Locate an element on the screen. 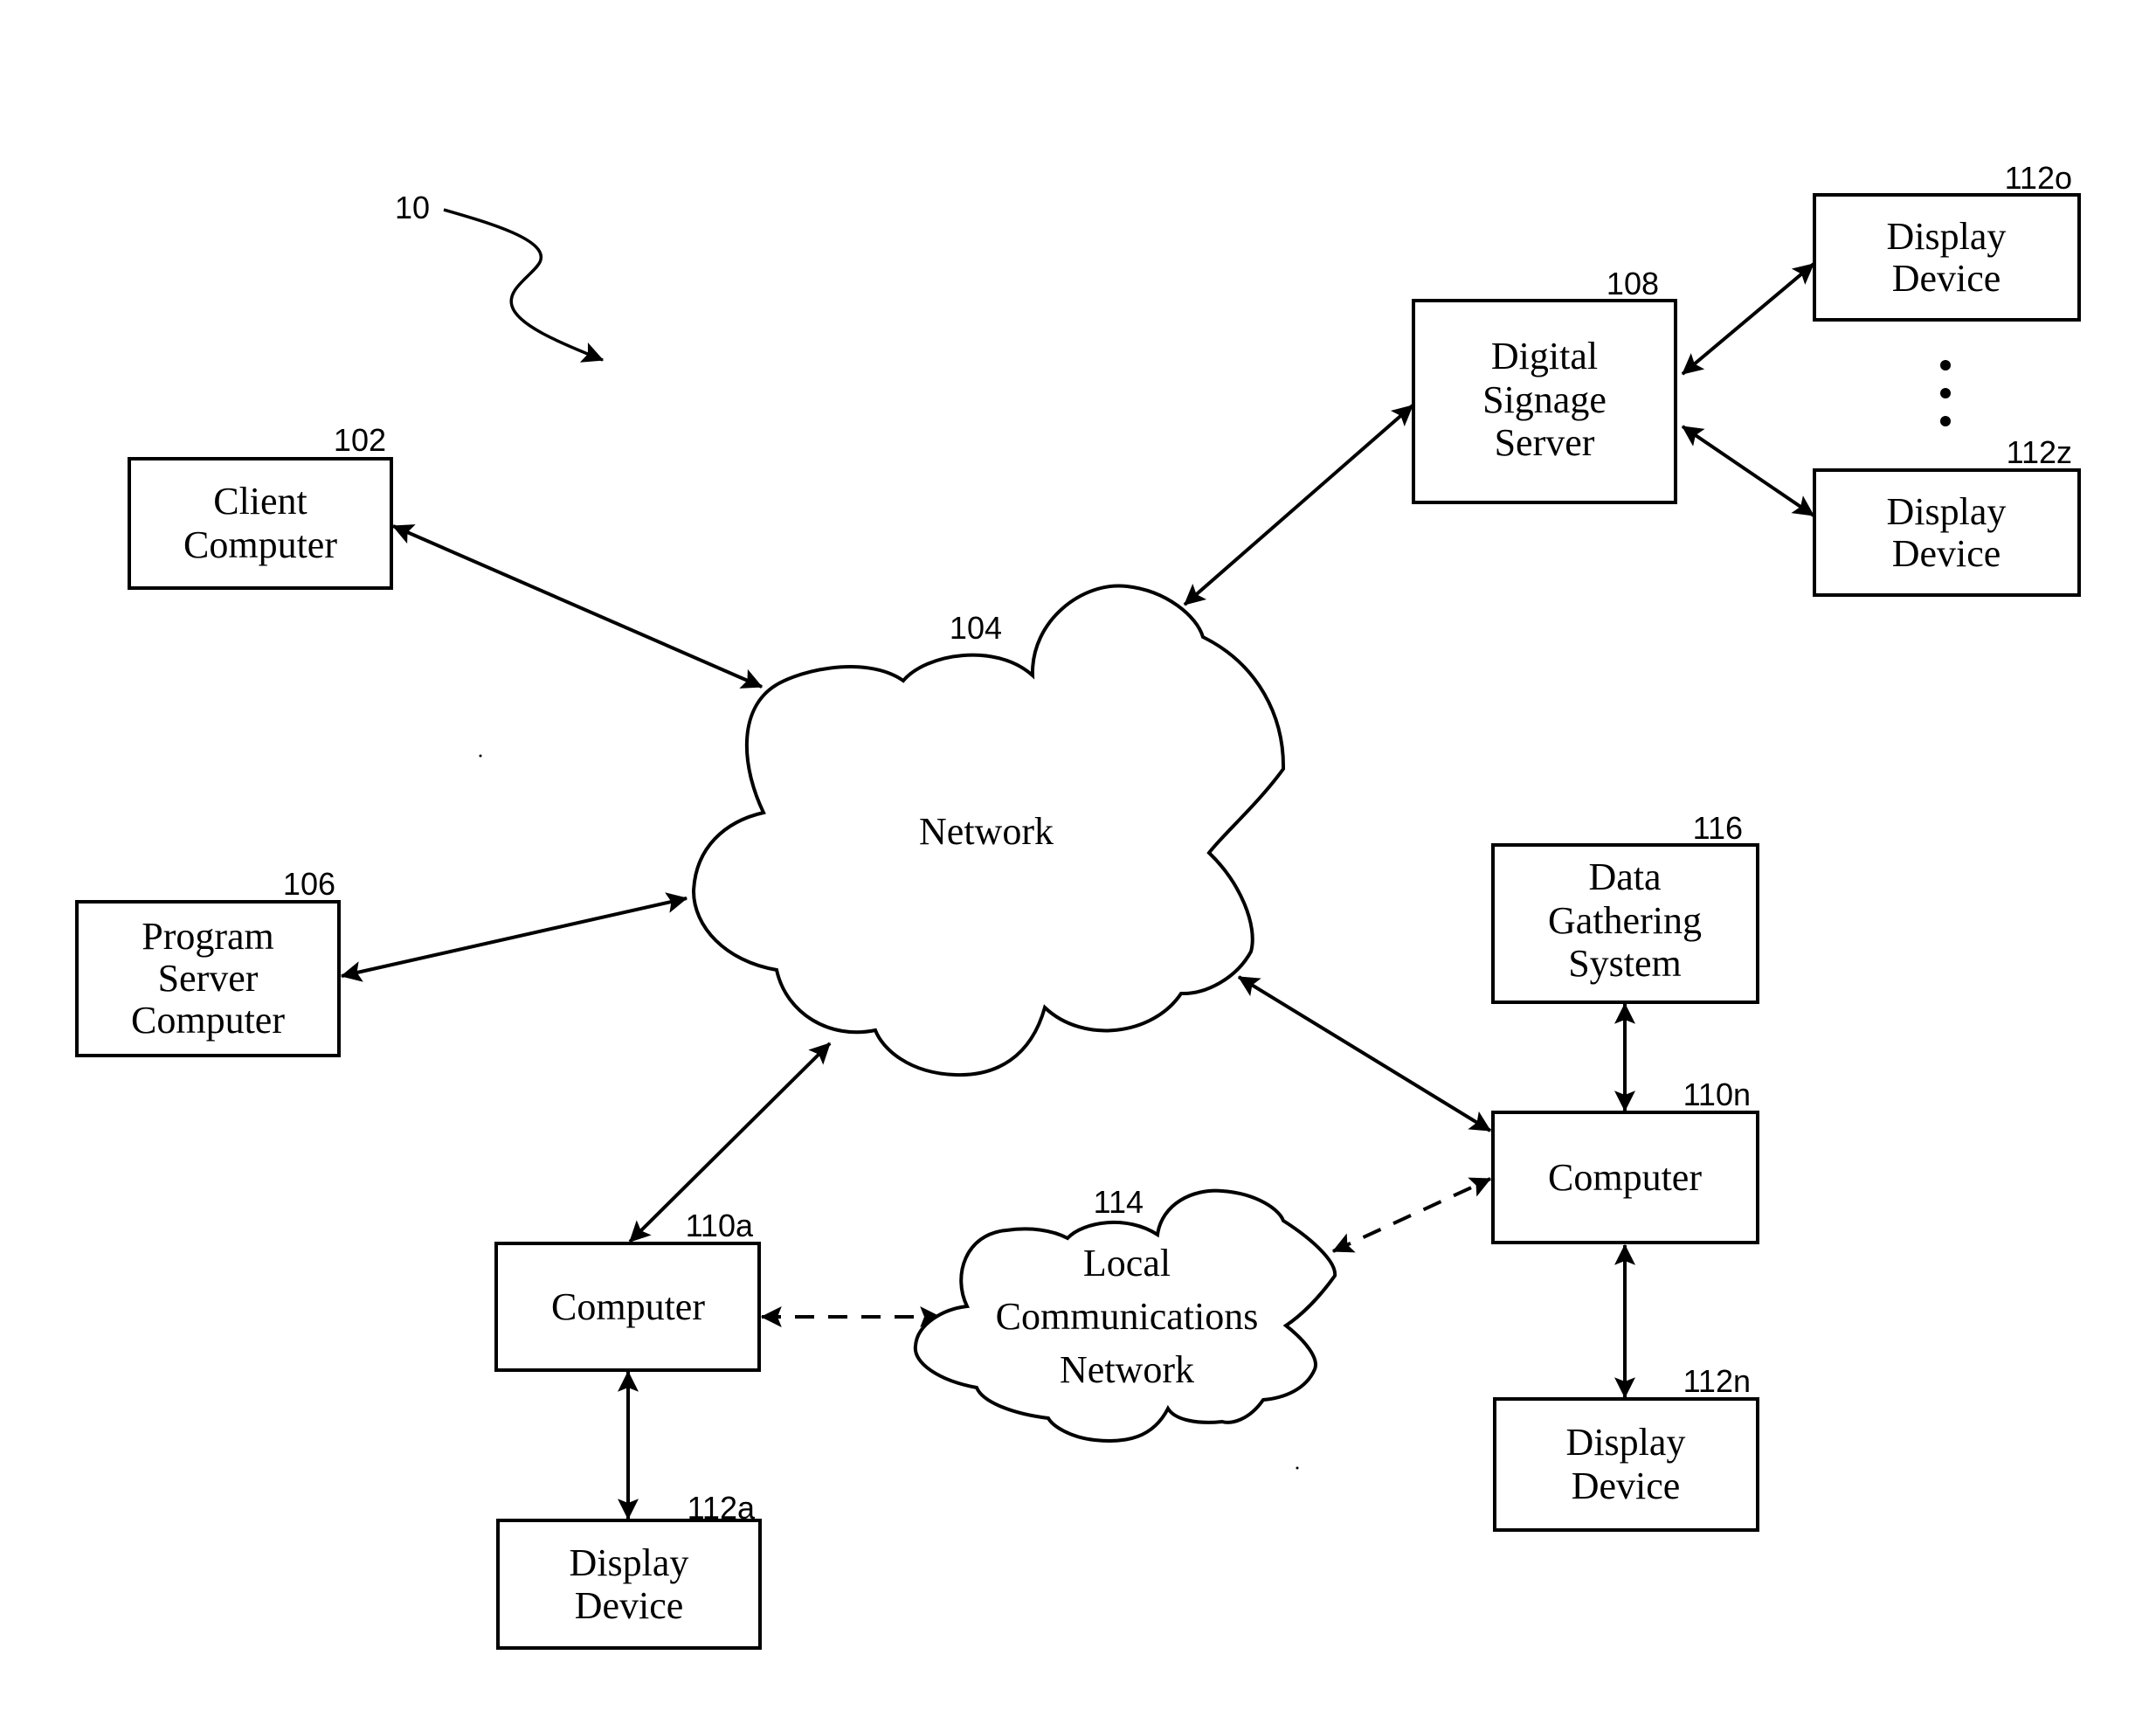 The image size is (2156, 1731). vertical-ellipsis is located at coordinates (1946, 393).